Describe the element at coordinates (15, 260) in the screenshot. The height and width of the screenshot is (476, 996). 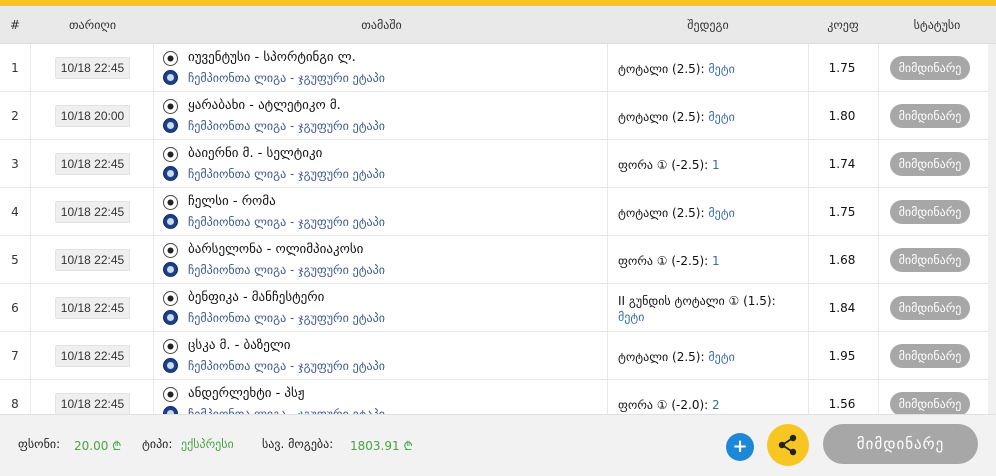
I see `row-number: 5` at that location.